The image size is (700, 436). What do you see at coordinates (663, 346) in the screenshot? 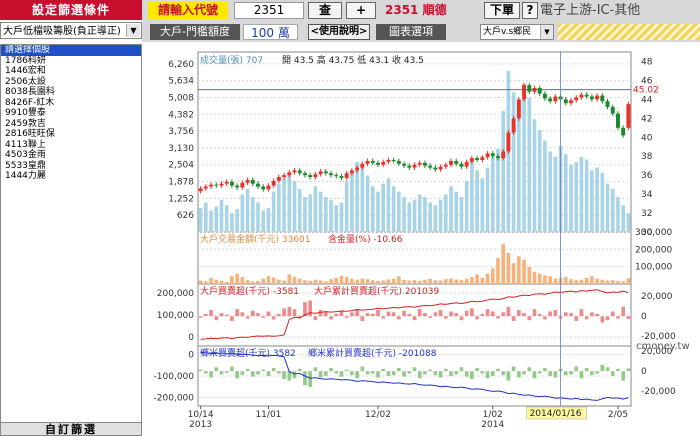
I see `watermark: cmoney.tw` at bounding box center [663, 346].